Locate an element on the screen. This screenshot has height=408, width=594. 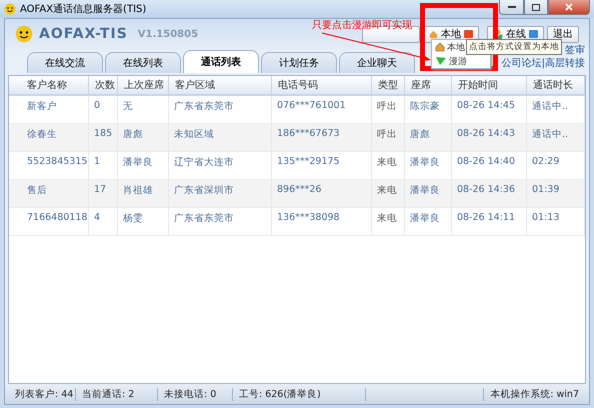
table-cell: 896***26 is located at coordinates (322, 193).